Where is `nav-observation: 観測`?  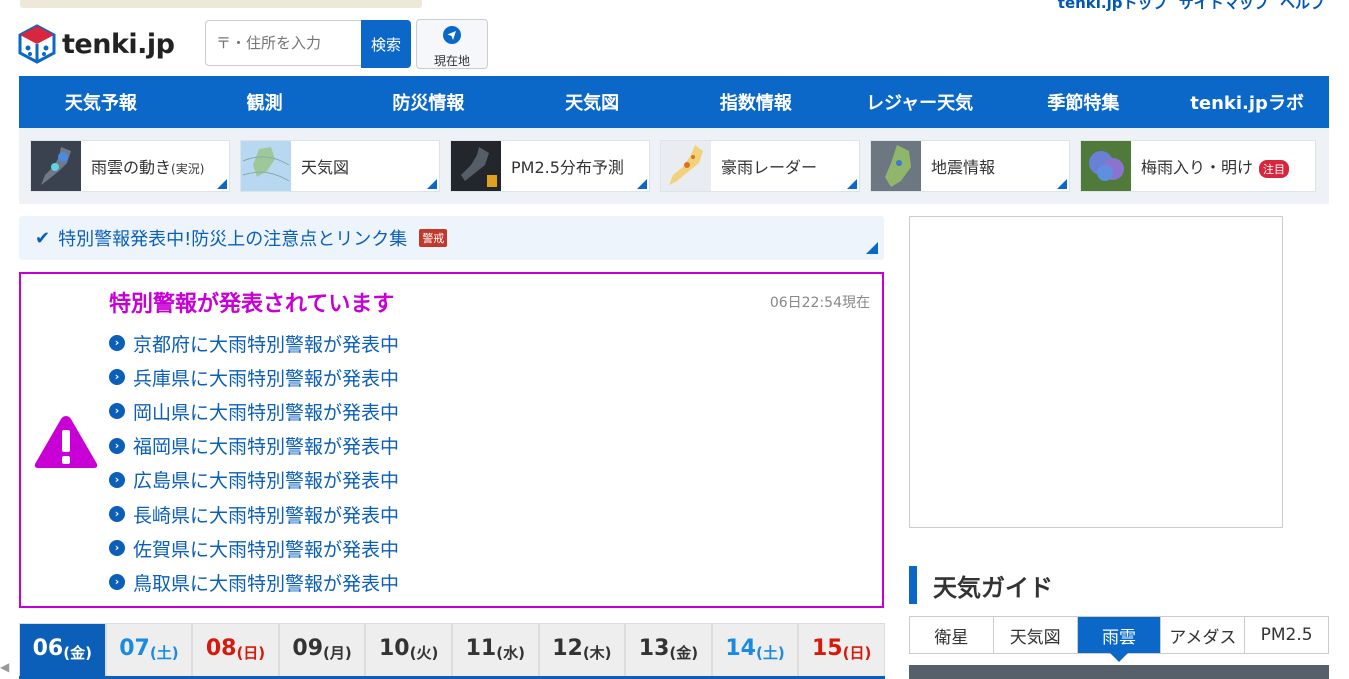
nav-observation: 観測 is located at coordinates (265, 102).